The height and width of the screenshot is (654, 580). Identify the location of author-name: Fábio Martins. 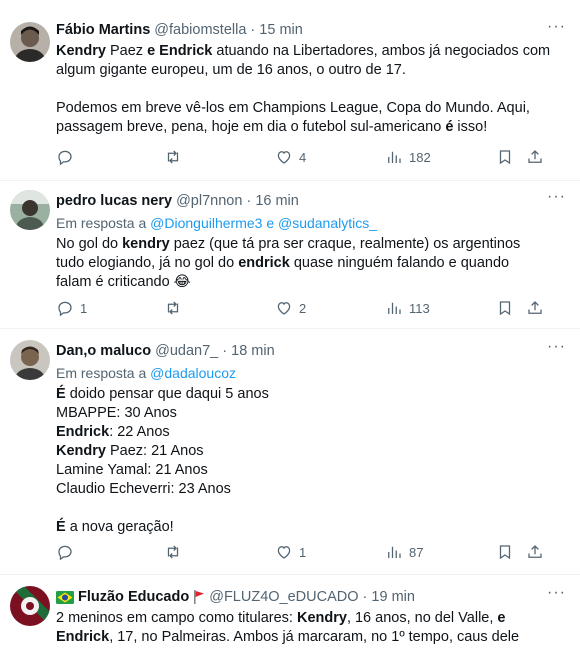
(103, 30).